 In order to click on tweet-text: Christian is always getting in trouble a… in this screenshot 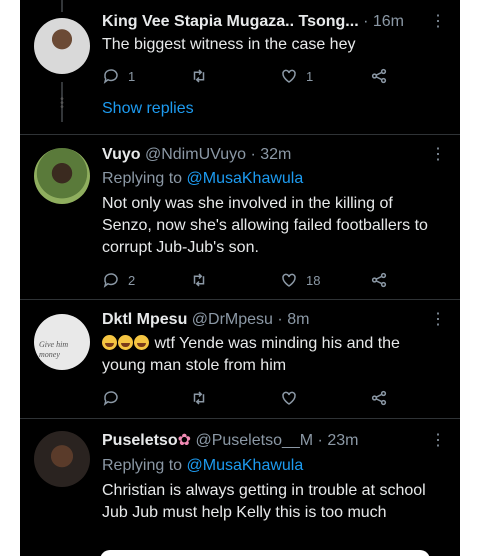, I will do `click(264, 501)`.